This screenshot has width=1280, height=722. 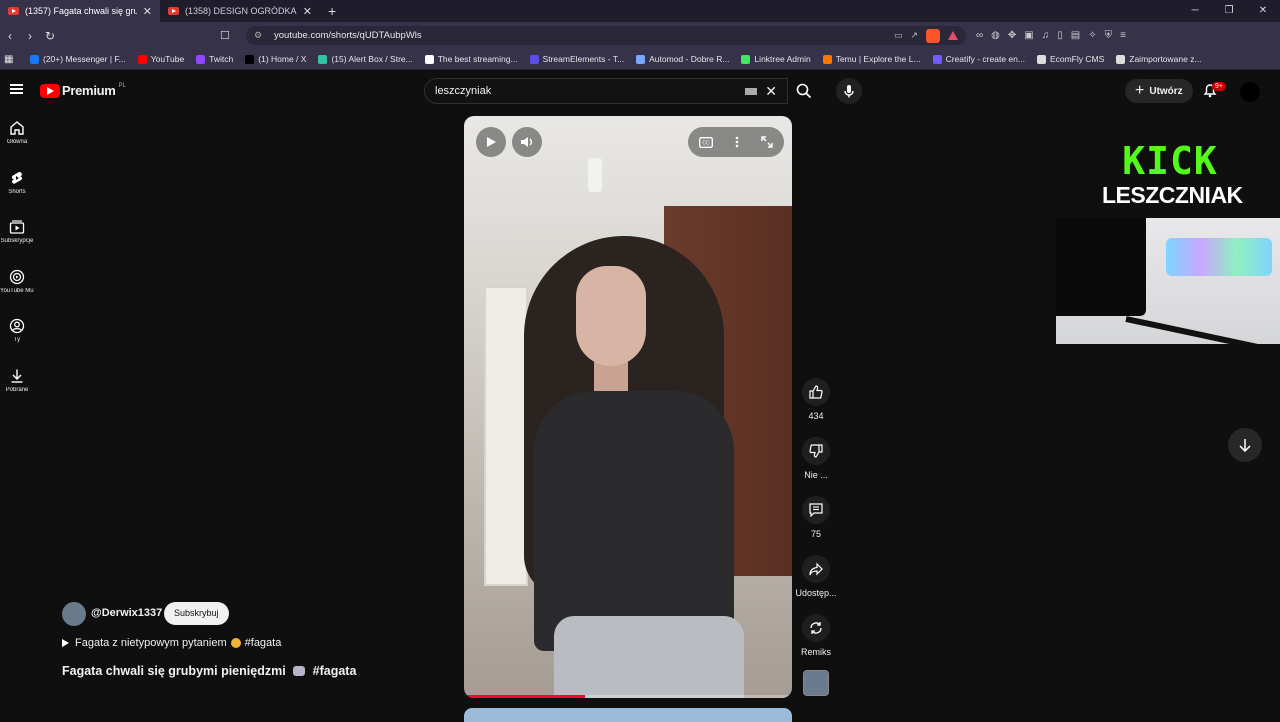 What do you see at coordinates (1250, 92) in the screenshot?
I see `account-avatar` at bounding box center [1250, 92].